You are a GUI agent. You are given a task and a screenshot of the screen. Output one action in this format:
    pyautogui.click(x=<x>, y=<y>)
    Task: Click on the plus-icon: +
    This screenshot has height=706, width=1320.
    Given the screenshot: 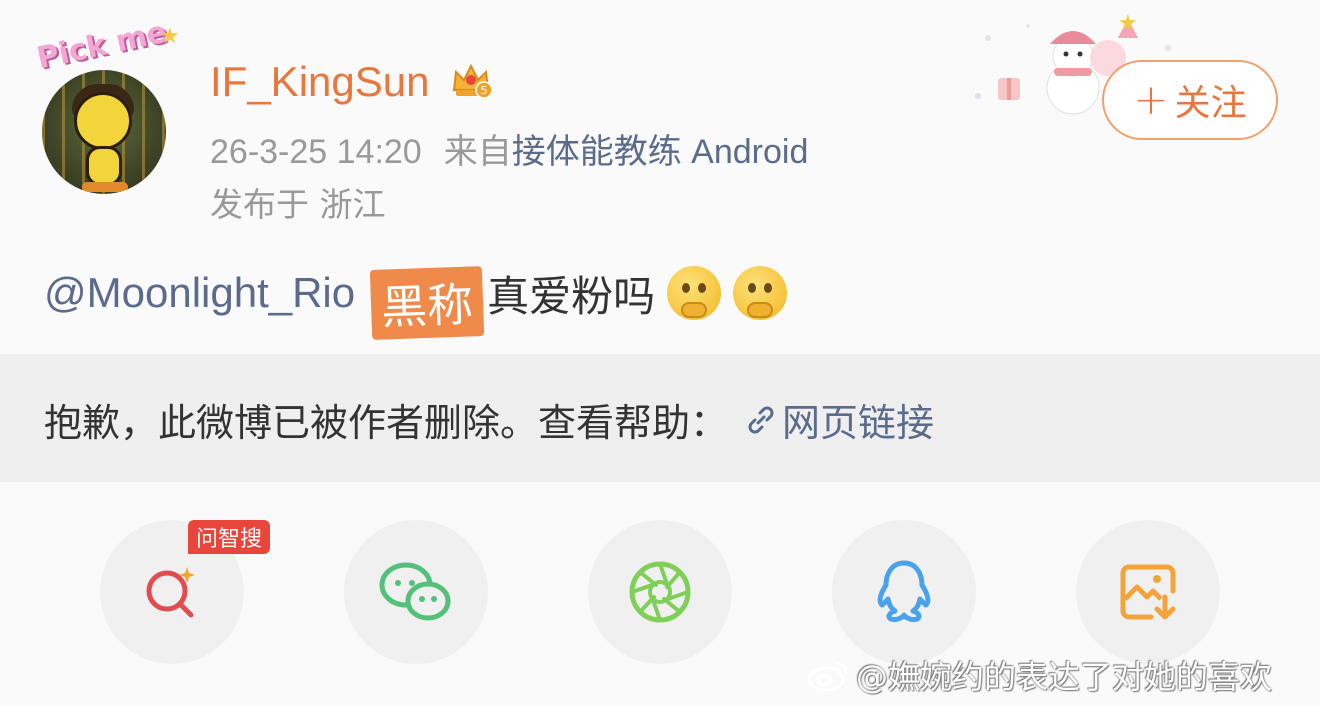 What is the action you would take?
    pyautogui.click(x=1151, y=99)
    